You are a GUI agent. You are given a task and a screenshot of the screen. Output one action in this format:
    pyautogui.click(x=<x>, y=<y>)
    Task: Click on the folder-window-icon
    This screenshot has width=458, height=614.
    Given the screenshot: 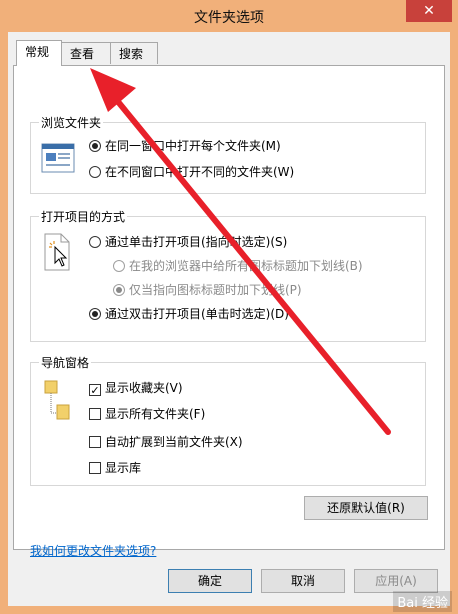 What is the action you would take?
    pyautogui.click(x=58, y=158)
    